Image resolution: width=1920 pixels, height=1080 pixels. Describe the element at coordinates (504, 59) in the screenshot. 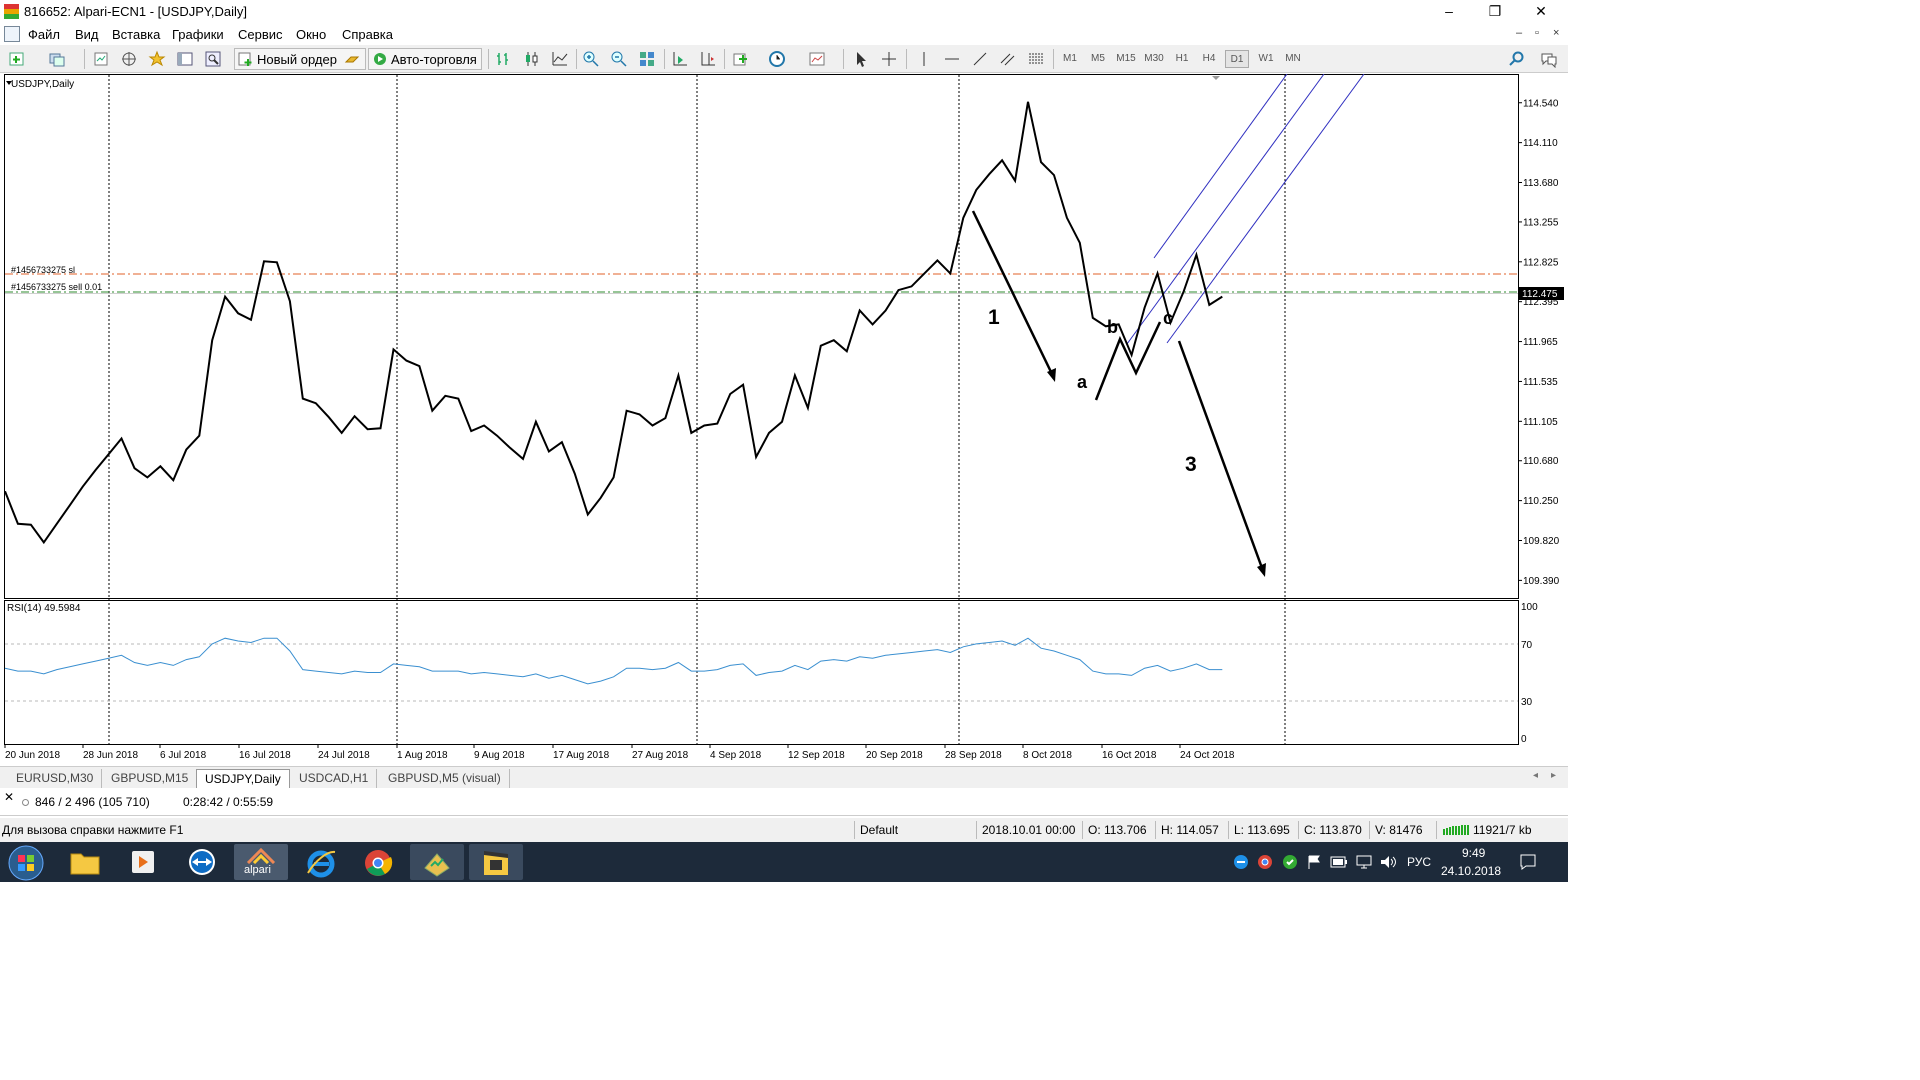

I see `bar-chart-icon` at that location.